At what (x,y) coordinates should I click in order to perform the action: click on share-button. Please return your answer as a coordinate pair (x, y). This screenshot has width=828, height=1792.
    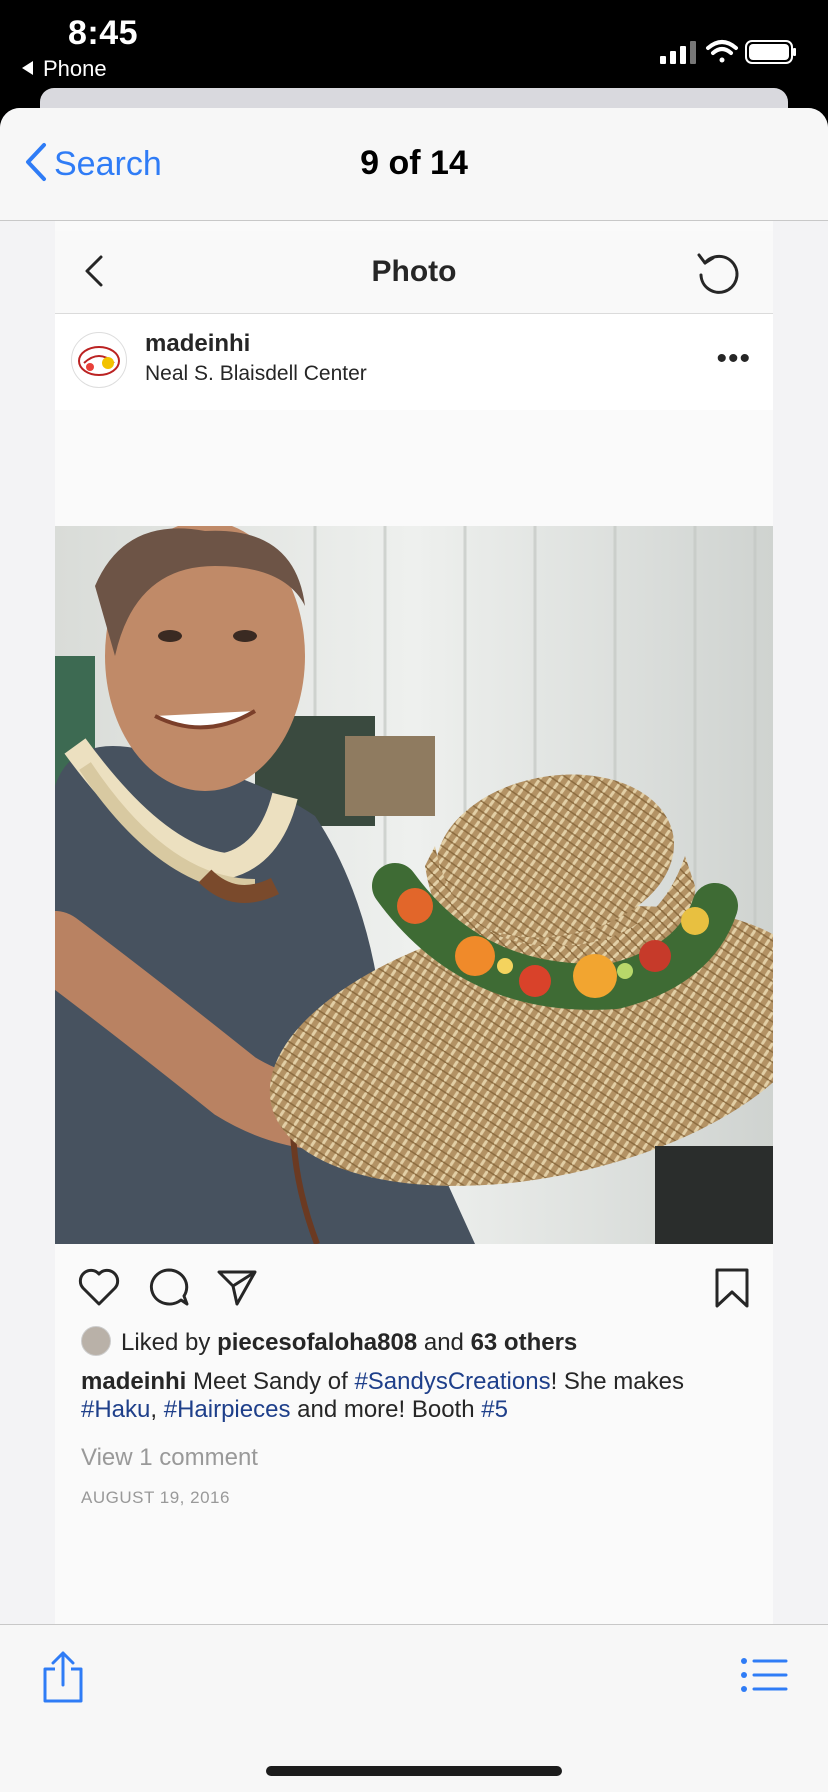
    Looking at the image, I should click on (63, 1679).